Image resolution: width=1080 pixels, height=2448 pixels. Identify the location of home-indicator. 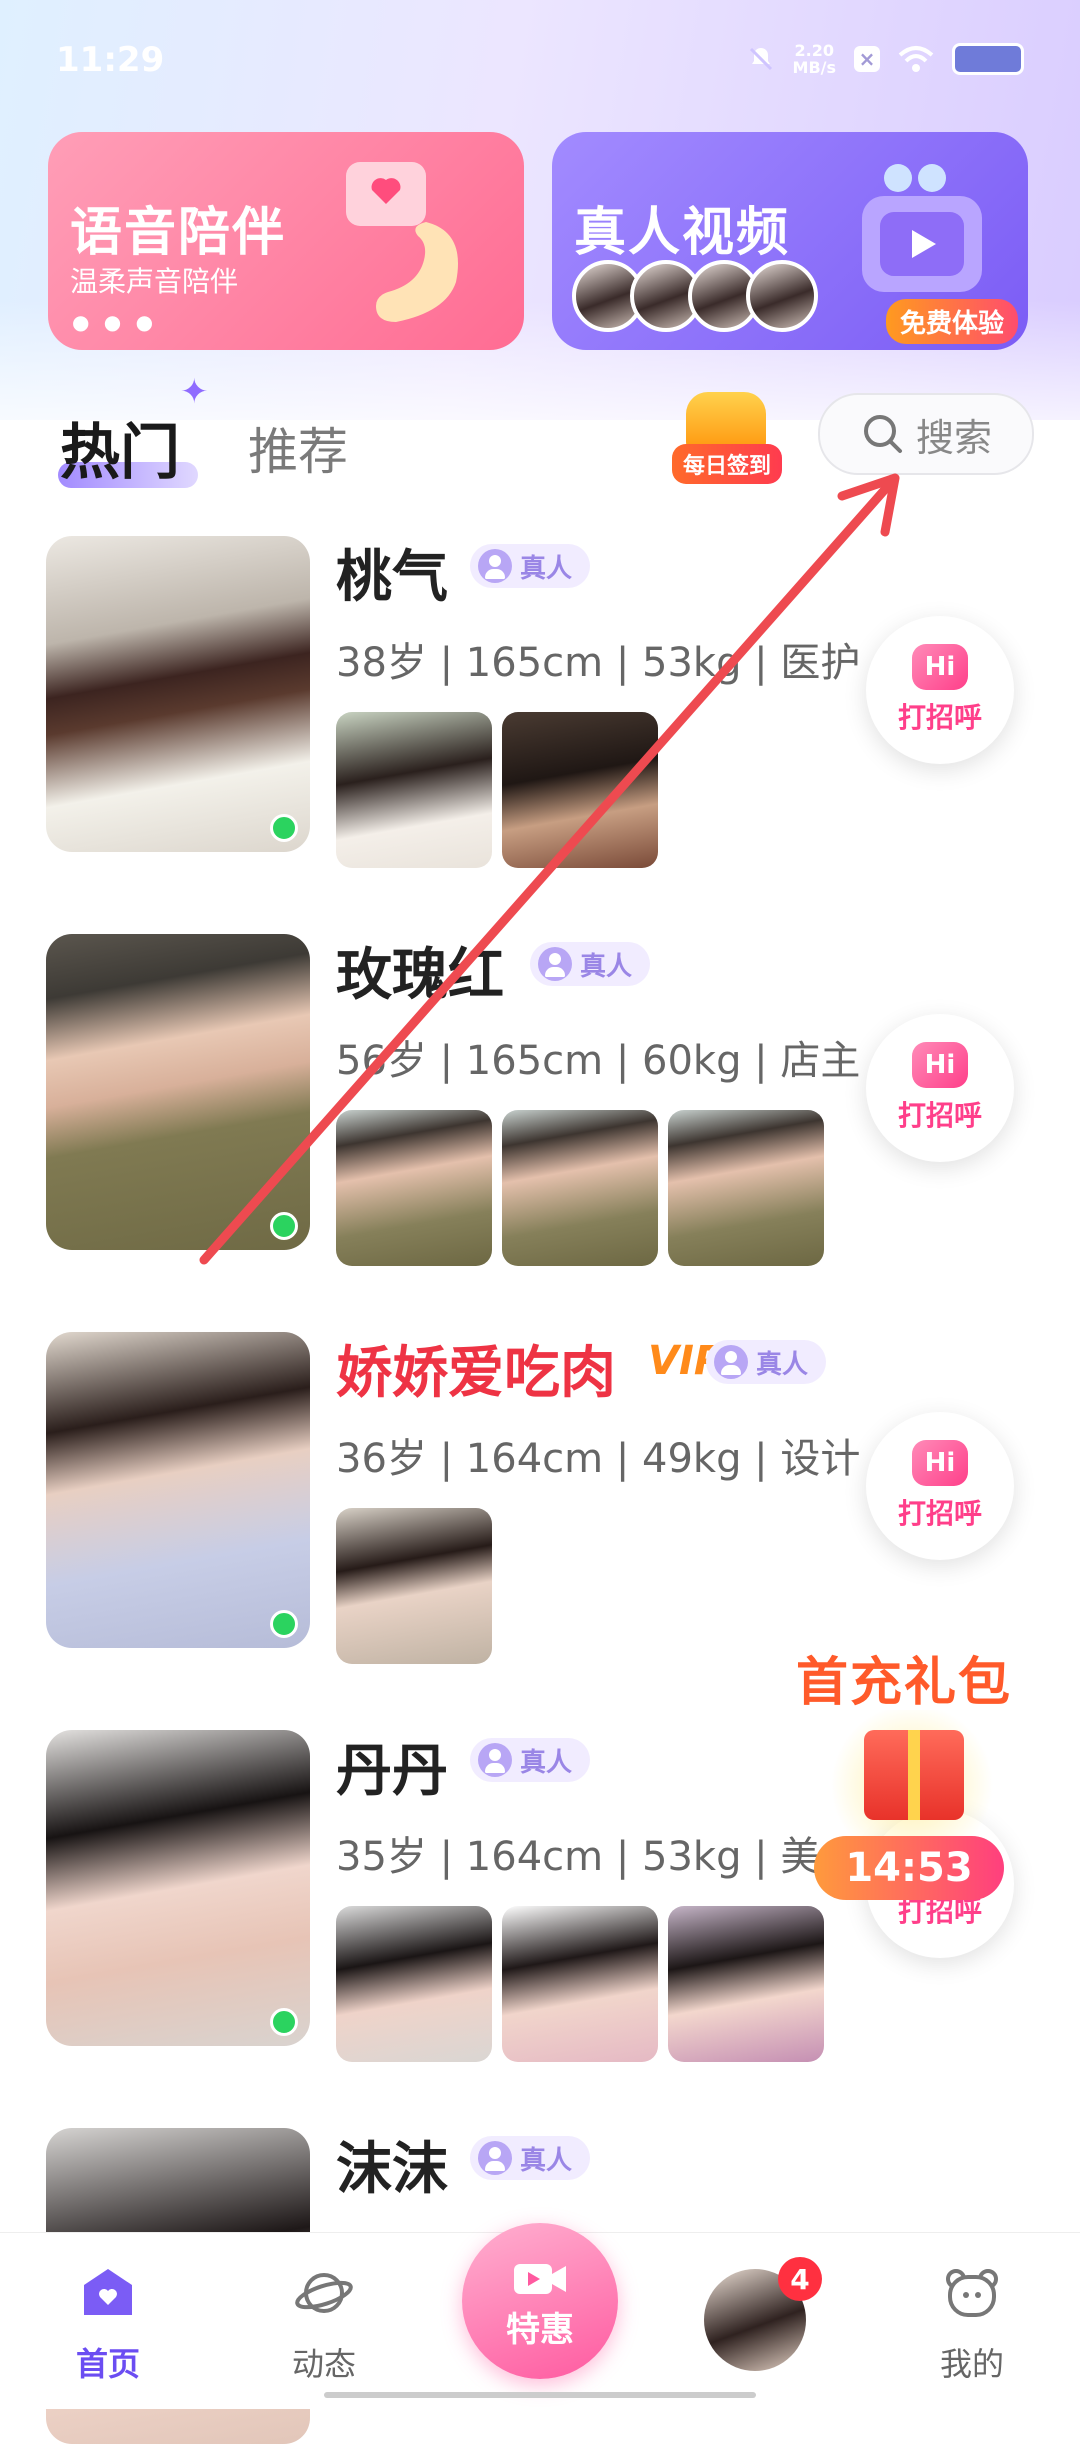
(540, 2395).